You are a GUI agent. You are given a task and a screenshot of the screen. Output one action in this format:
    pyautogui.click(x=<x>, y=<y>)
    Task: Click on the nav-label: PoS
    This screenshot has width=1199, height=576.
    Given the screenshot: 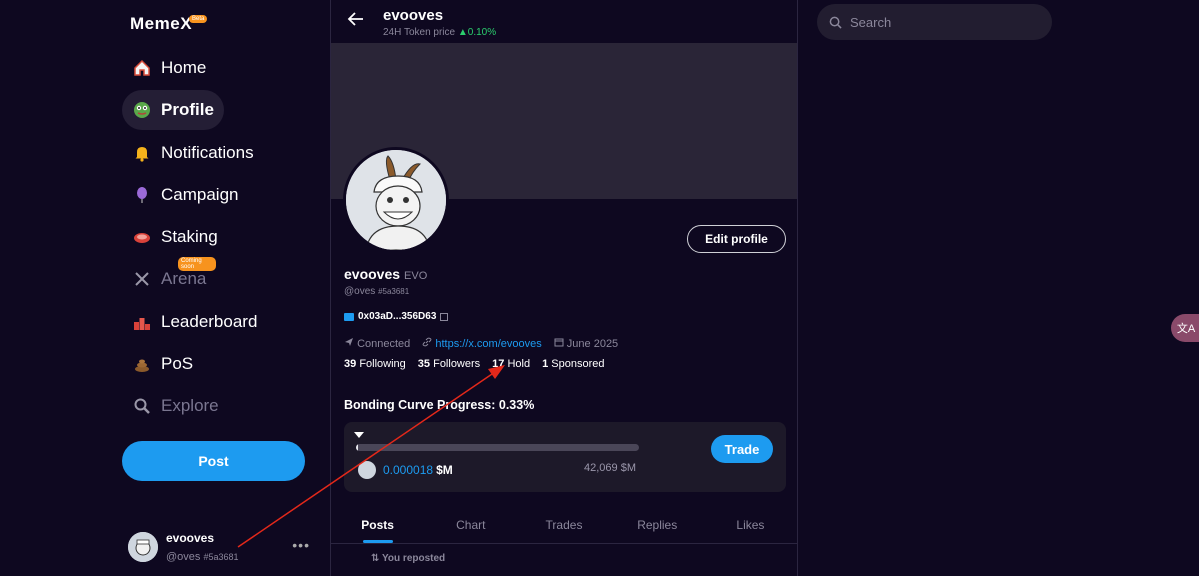 What is the action you would take?
    pyautogui.click(x=177, y=364)
    